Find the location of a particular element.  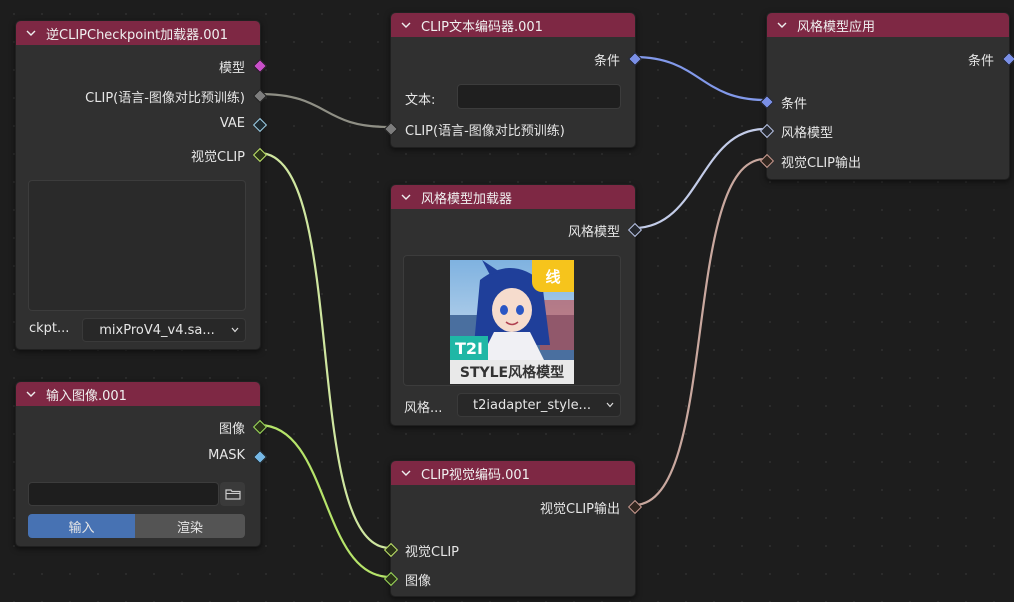

model-preview-image: 线 T2I STYLE风格模型 is located at coordinates (512, 322).